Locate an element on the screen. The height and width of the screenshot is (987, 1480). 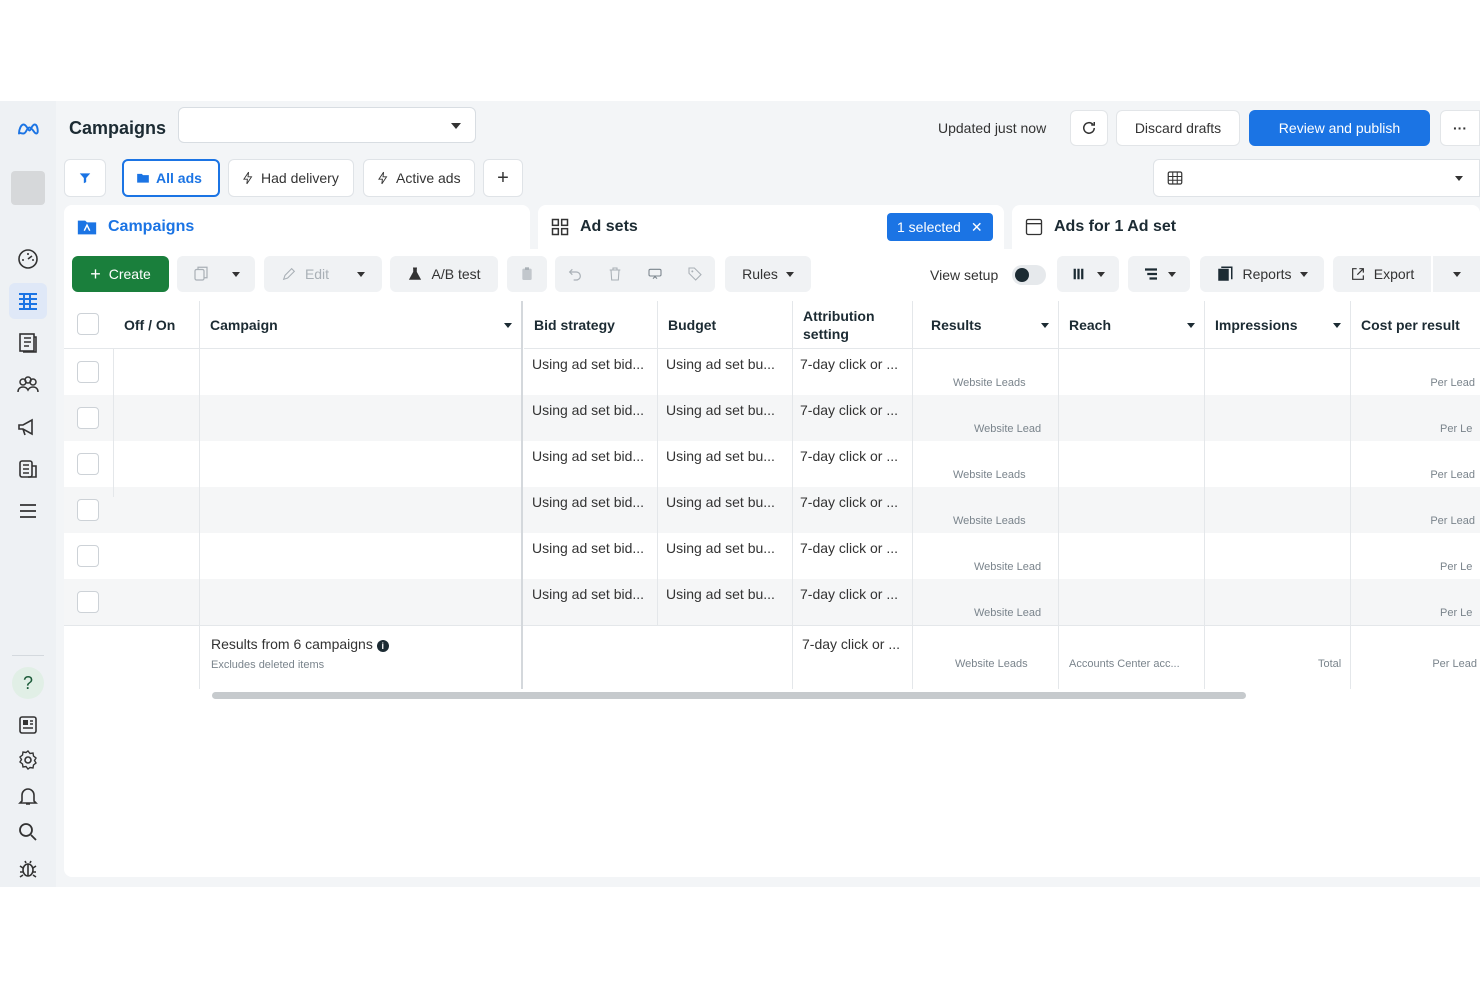
add-filter-button: + is located at coordinates (503, 178).